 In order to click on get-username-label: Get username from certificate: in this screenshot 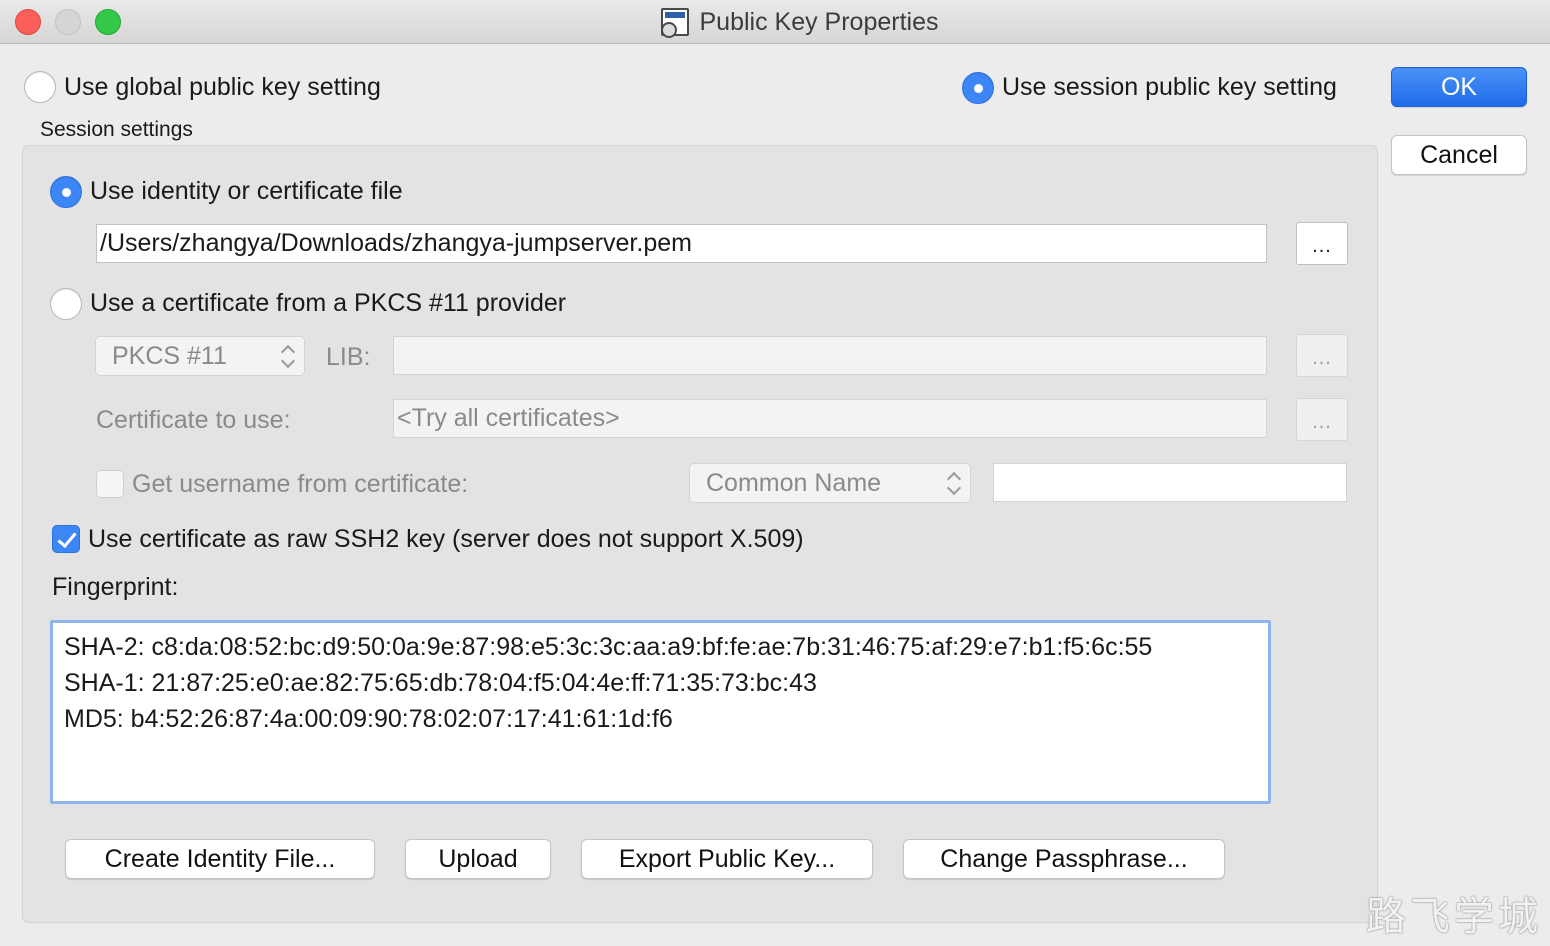, I will do `click(300, 484)`.